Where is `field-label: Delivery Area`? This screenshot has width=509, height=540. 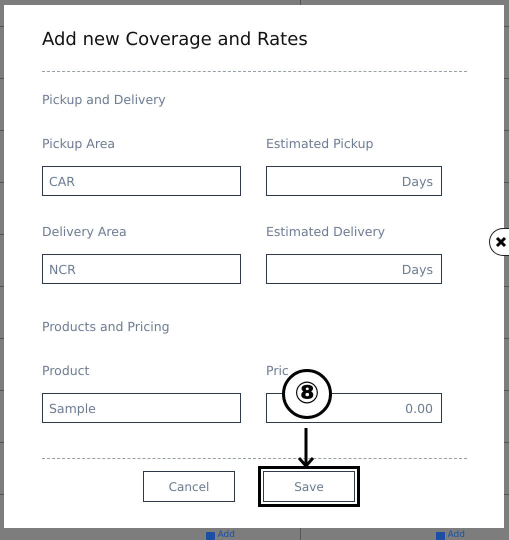 field-label: Delivery Area is located at coordinates (85, 232).